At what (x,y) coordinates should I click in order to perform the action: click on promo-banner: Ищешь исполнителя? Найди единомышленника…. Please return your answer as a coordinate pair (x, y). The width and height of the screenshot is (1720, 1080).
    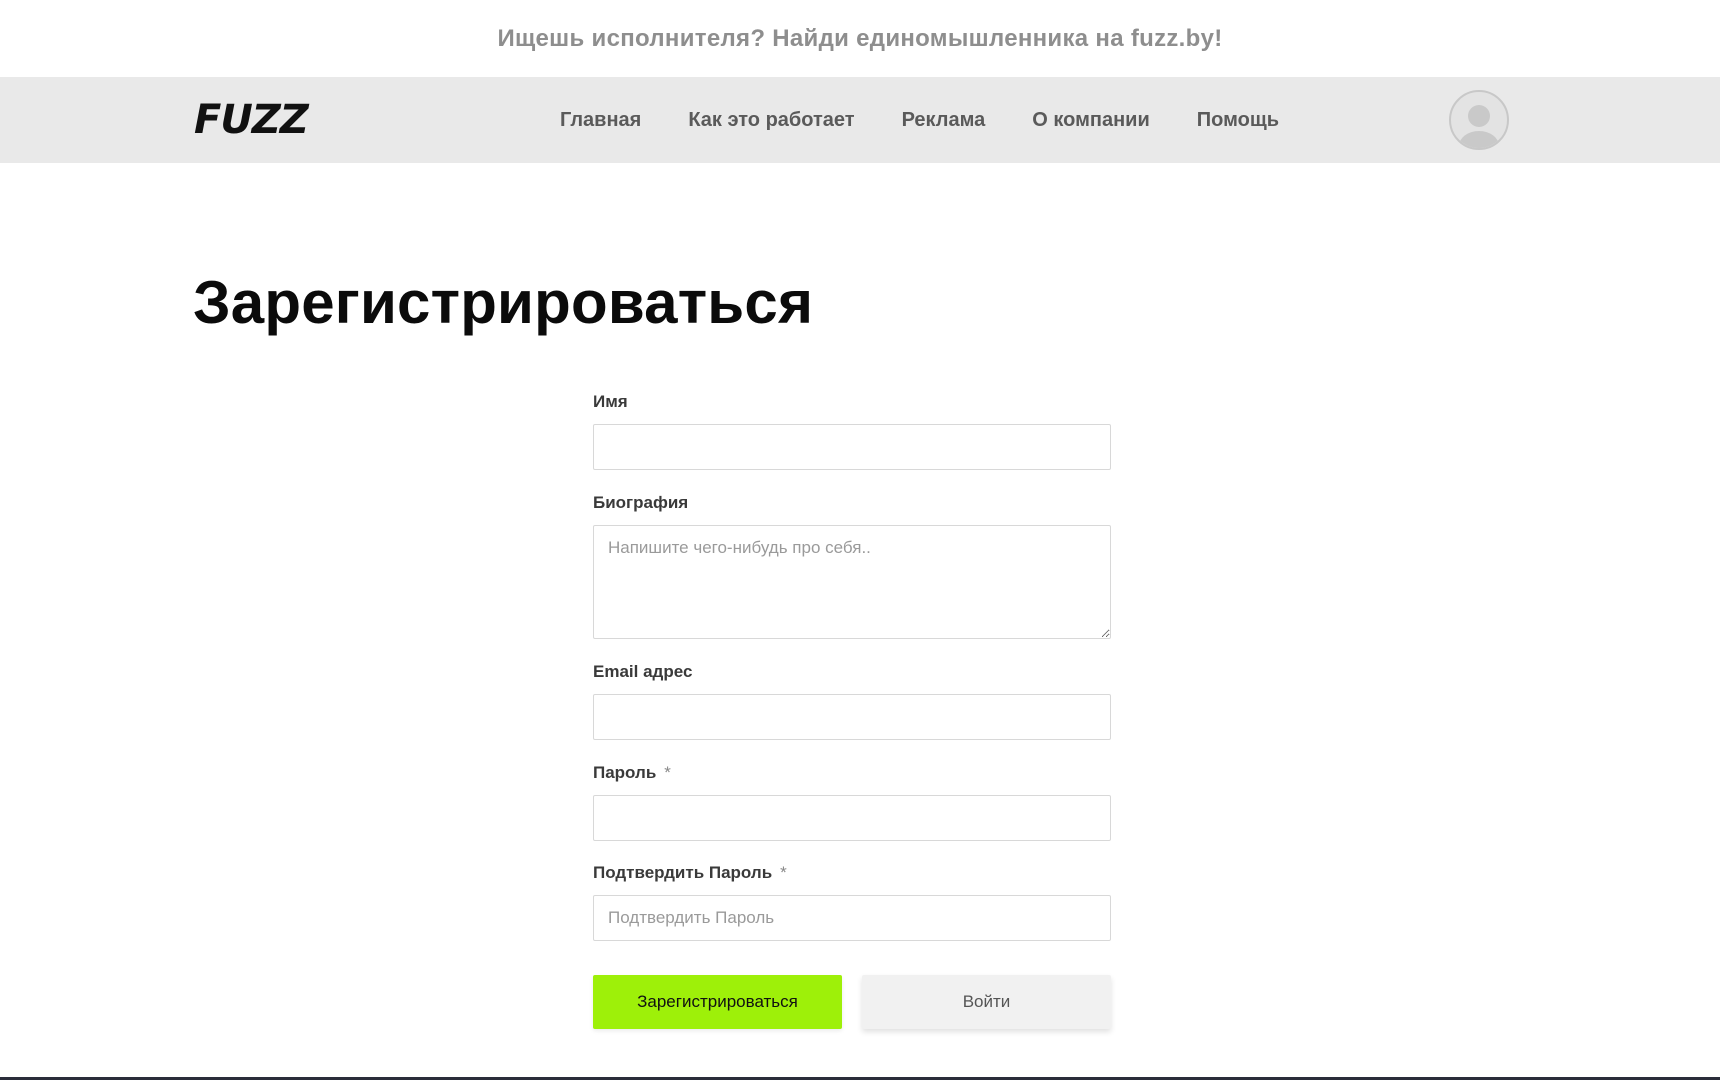
    Looking at the image, I should click on (860, 38).